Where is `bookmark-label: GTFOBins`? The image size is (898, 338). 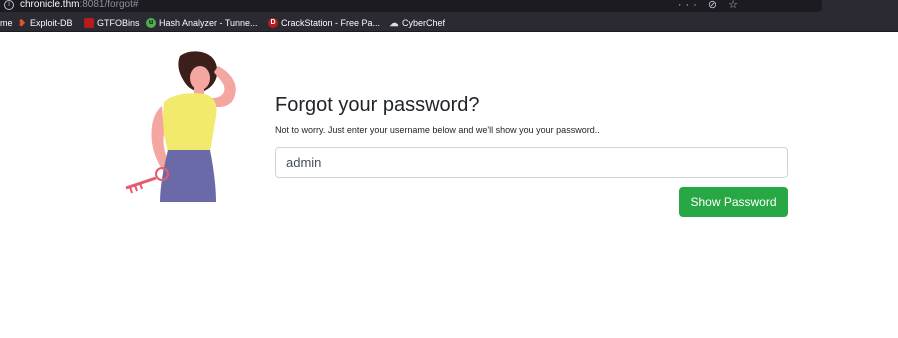
bookmark-label: GTFOBins is located at coordinates (118, 23).